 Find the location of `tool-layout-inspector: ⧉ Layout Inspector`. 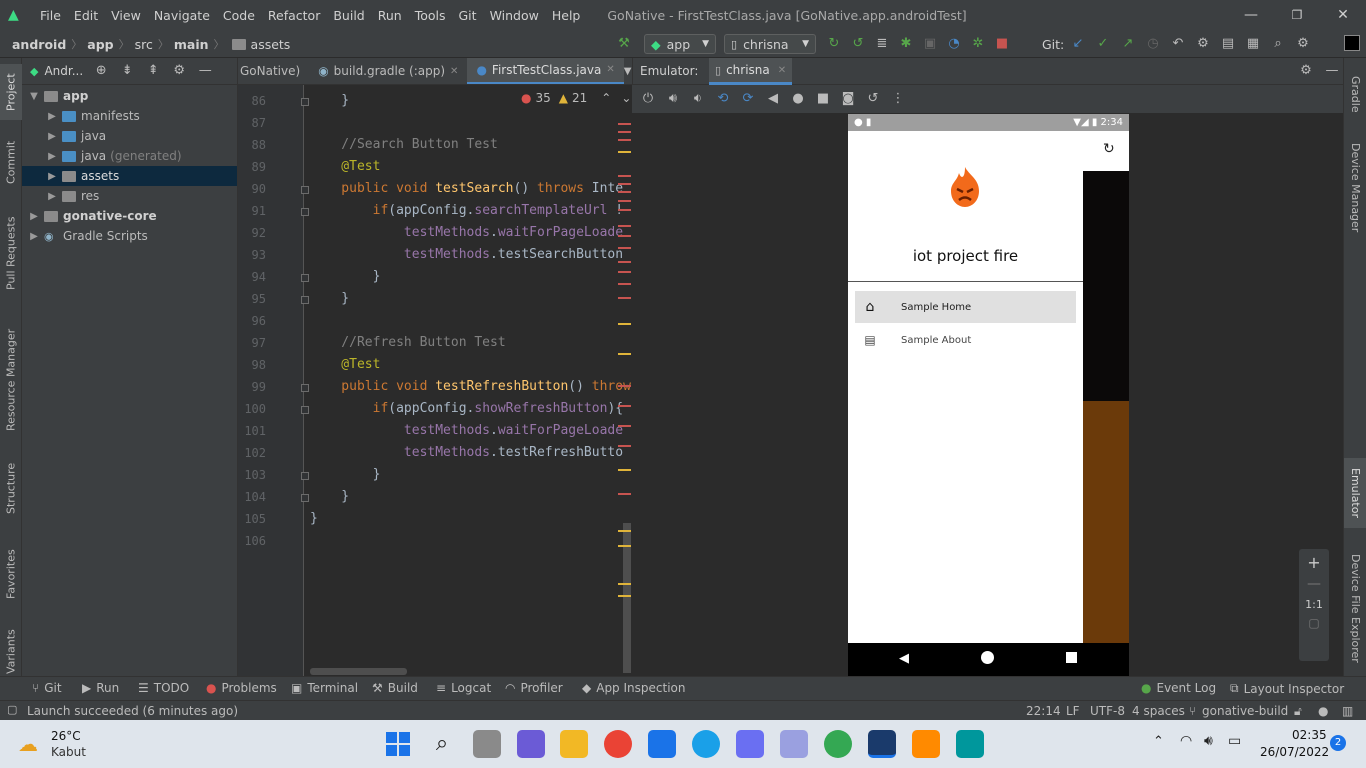

tool-layout-inspector: ⧉ Layout Inspector is located at coordinates (1287, 688).